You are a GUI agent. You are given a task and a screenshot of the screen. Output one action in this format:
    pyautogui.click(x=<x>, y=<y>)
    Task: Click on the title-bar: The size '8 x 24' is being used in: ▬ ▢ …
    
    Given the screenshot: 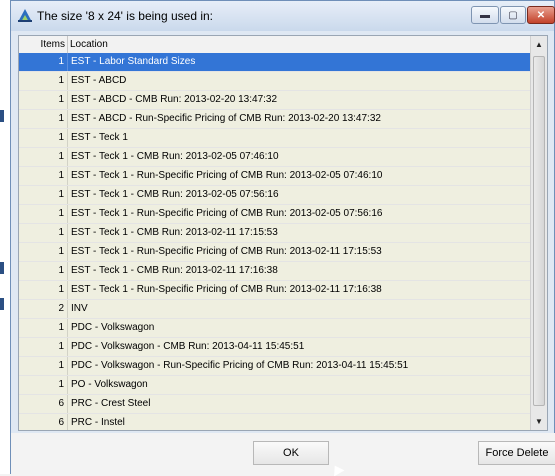 What is the action you would take?
    pyautogui.click(x=283, y=16)
    